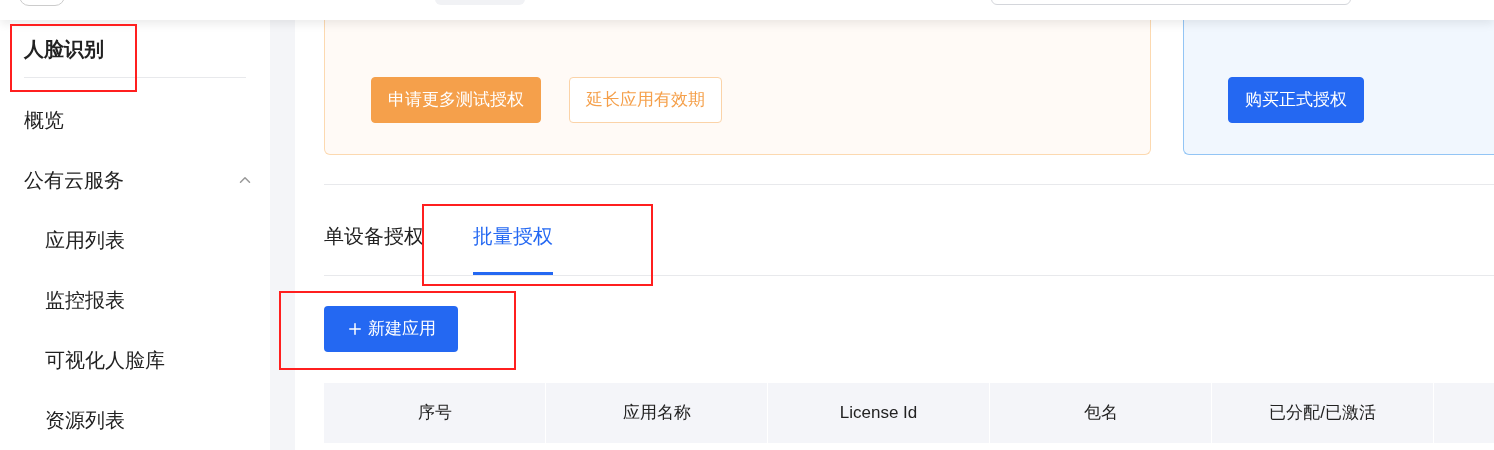 The height and width of the screenshot is (450, 1494). Describe the element at coordinates (85, 300) in the screenshot. I see `sidebar-item: 监控报表` at that location.